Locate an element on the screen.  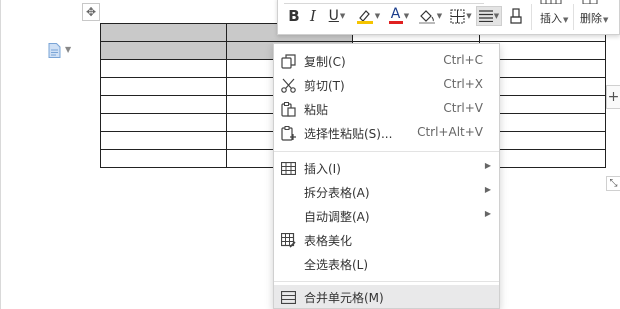
floating-toolbar: B I U ▼ ▼ A ▼ ▼ ▼ ▼ 插入▼ 删除▼ is located at coordinates (448, 17).